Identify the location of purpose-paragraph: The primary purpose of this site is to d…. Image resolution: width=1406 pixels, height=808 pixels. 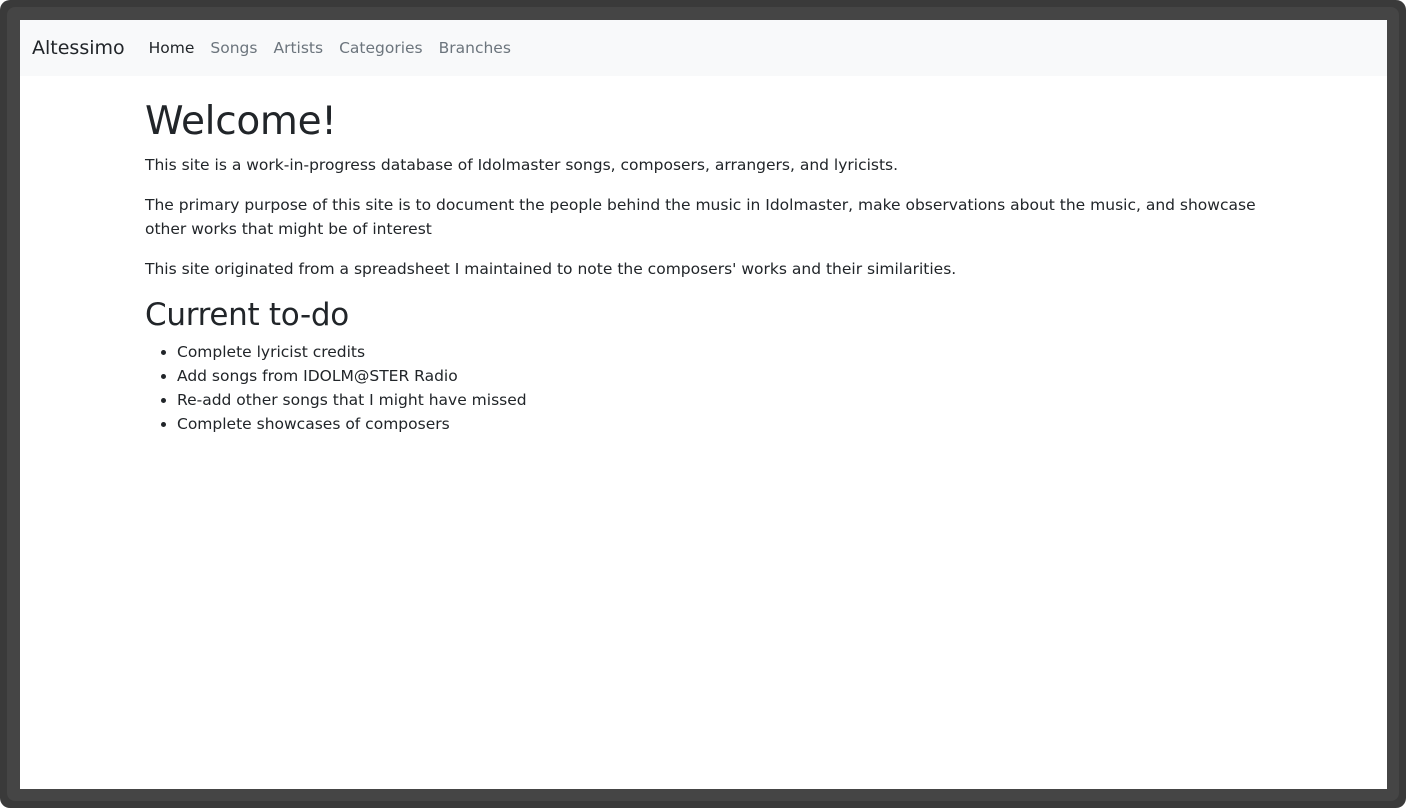
(700, 216).